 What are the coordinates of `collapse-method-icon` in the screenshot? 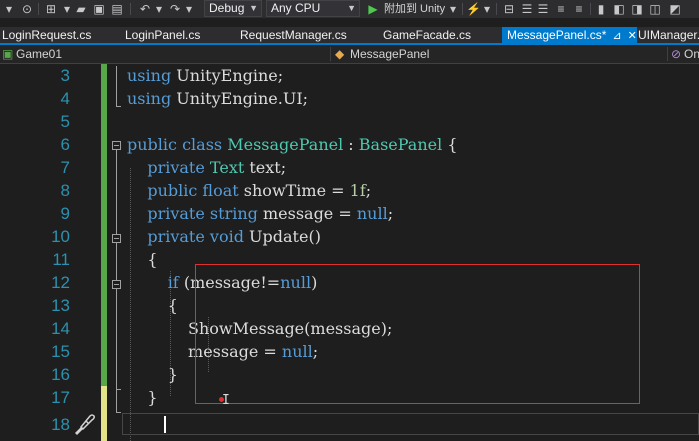 It's located at (116, 238).